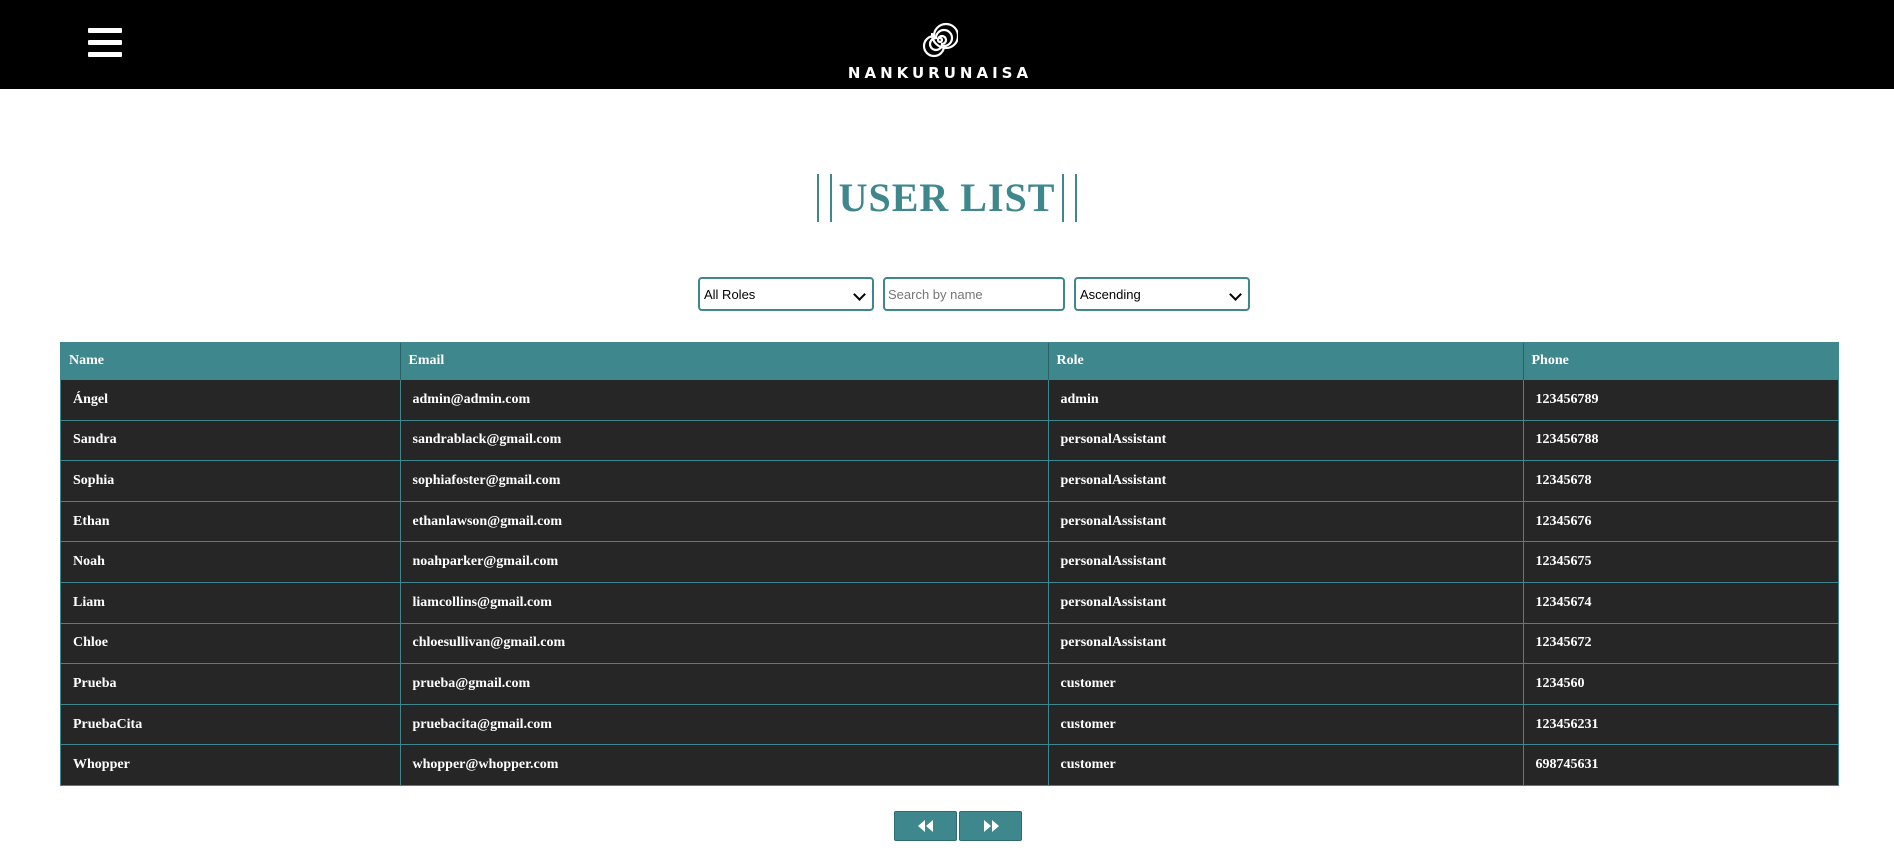  What do you see at coordinates (1680, 400) in the screenshot?
I see `cell-phone: 123456789` at bounding box center [1680, 400].